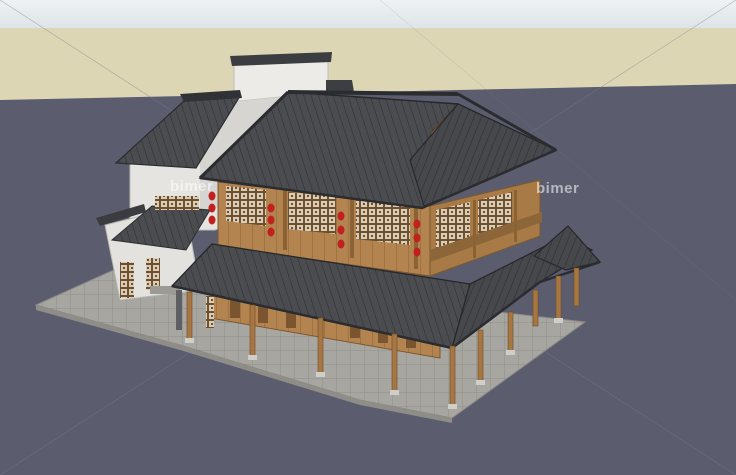 The height and width of the screenshot is (475, 736). What do you see at coordinates (177, 203) in the screenshot?
I see `balcony-railing` at bounding box center [177, 203].